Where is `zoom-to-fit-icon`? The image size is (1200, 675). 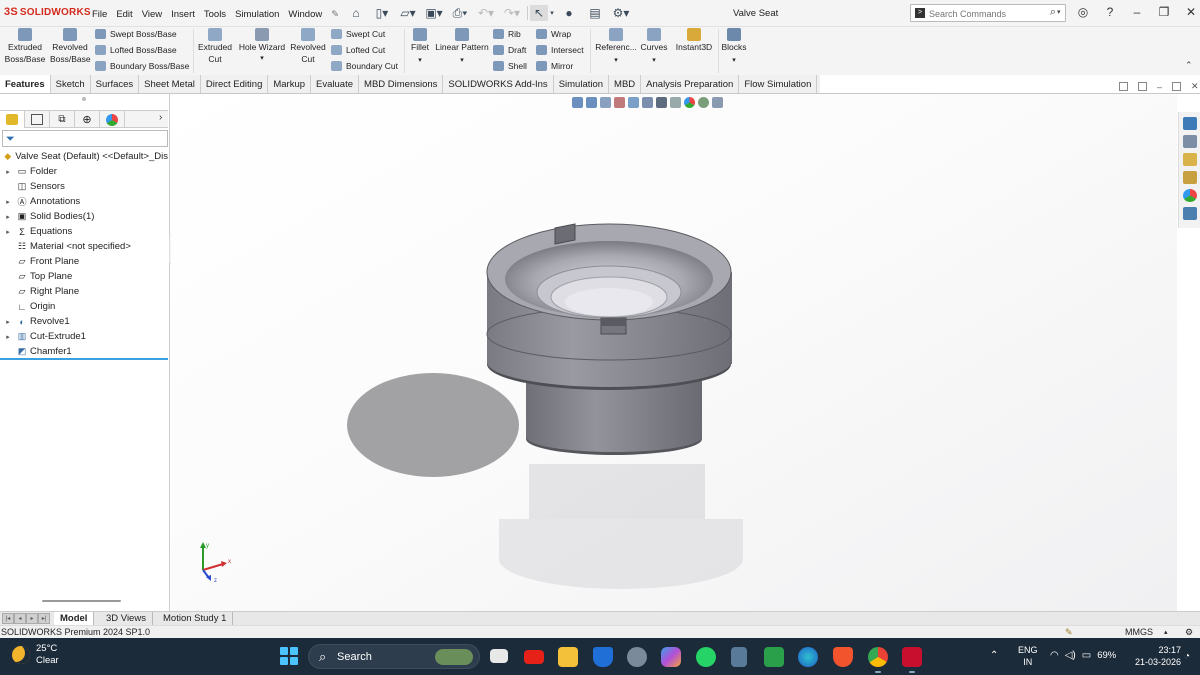 zoom-to-fit-icon is located at coordinates (577, 102).